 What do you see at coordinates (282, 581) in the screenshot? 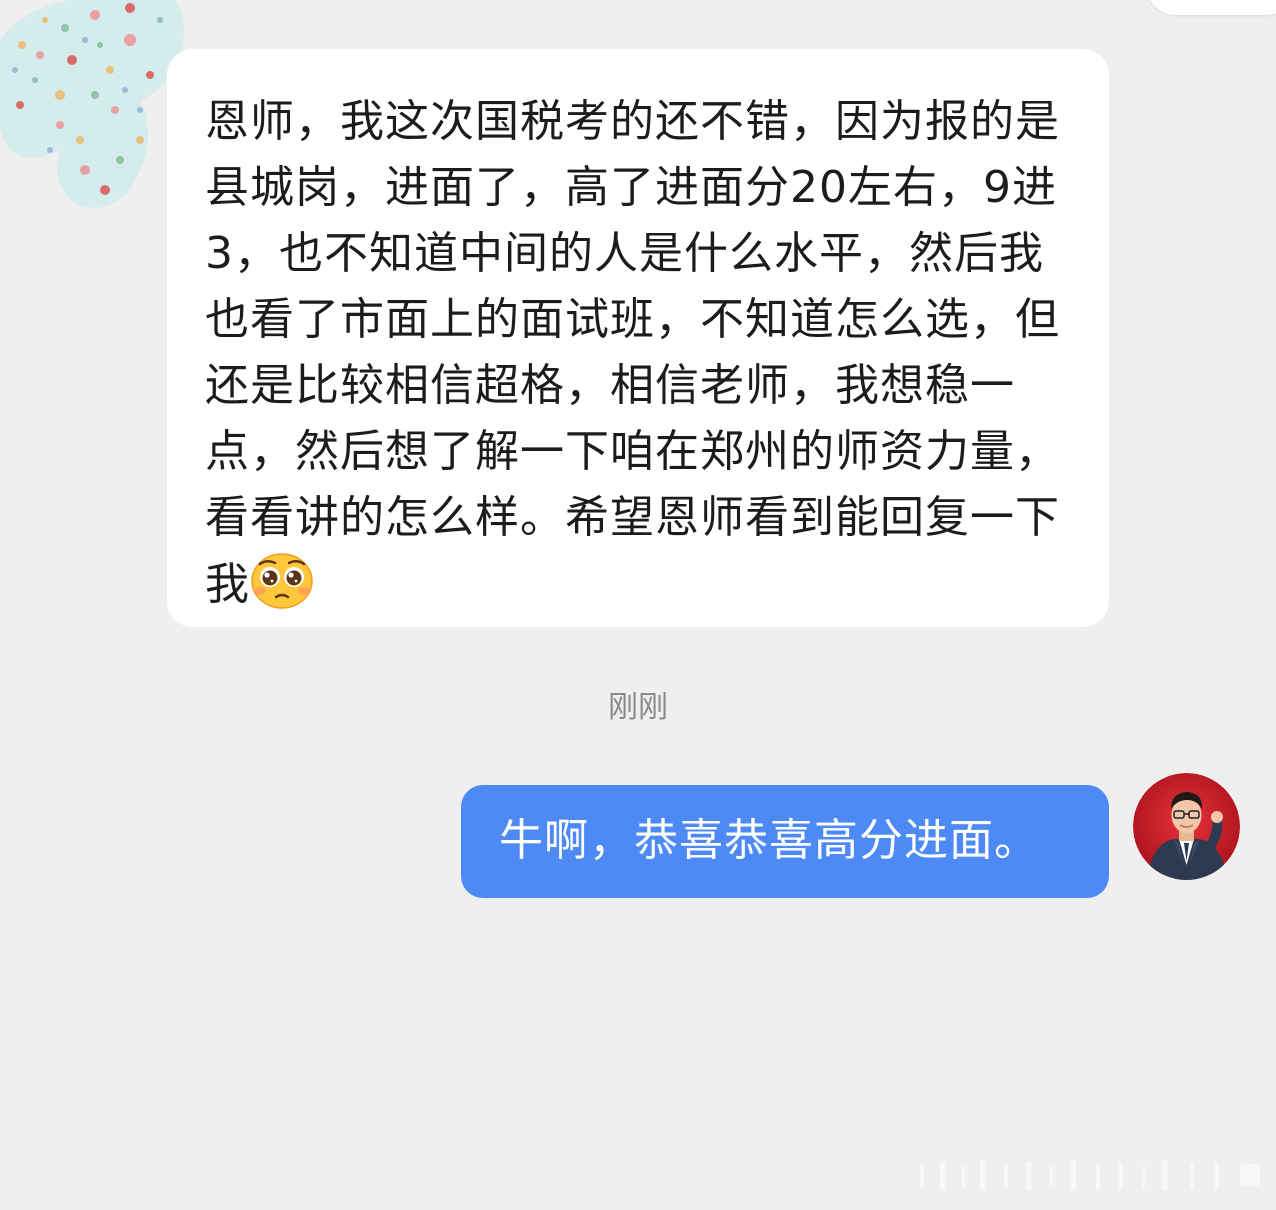
I see `pleading-face-emoji-icon` at bounding box center [282, 581].